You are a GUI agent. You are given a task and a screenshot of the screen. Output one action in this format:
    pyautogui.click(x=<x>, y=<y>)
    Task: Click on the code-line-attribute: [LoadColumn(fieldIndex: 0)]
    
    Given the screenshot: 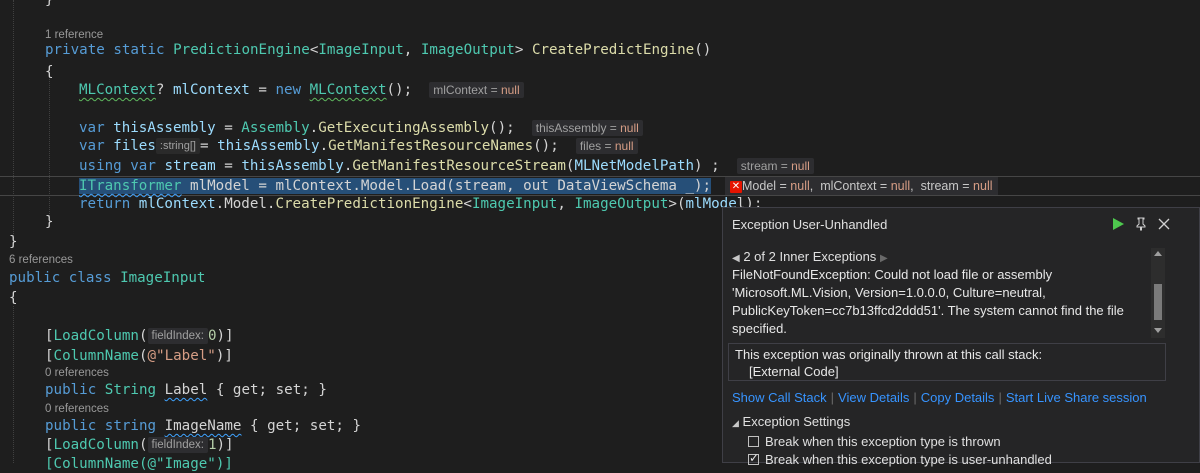 What is the action you would take?
    pyautogui.click(x=139, y=336)
    